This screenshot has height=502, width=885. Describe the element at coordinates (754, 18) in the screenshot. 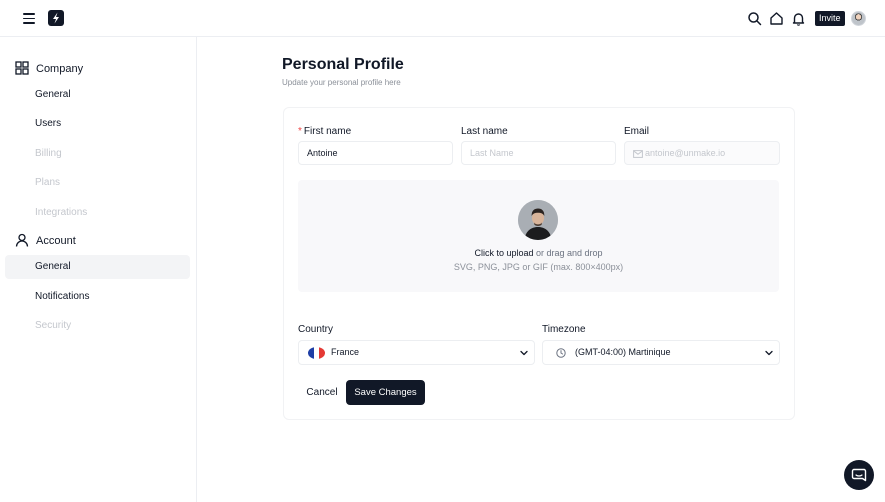

I see `search-icon` at that location.